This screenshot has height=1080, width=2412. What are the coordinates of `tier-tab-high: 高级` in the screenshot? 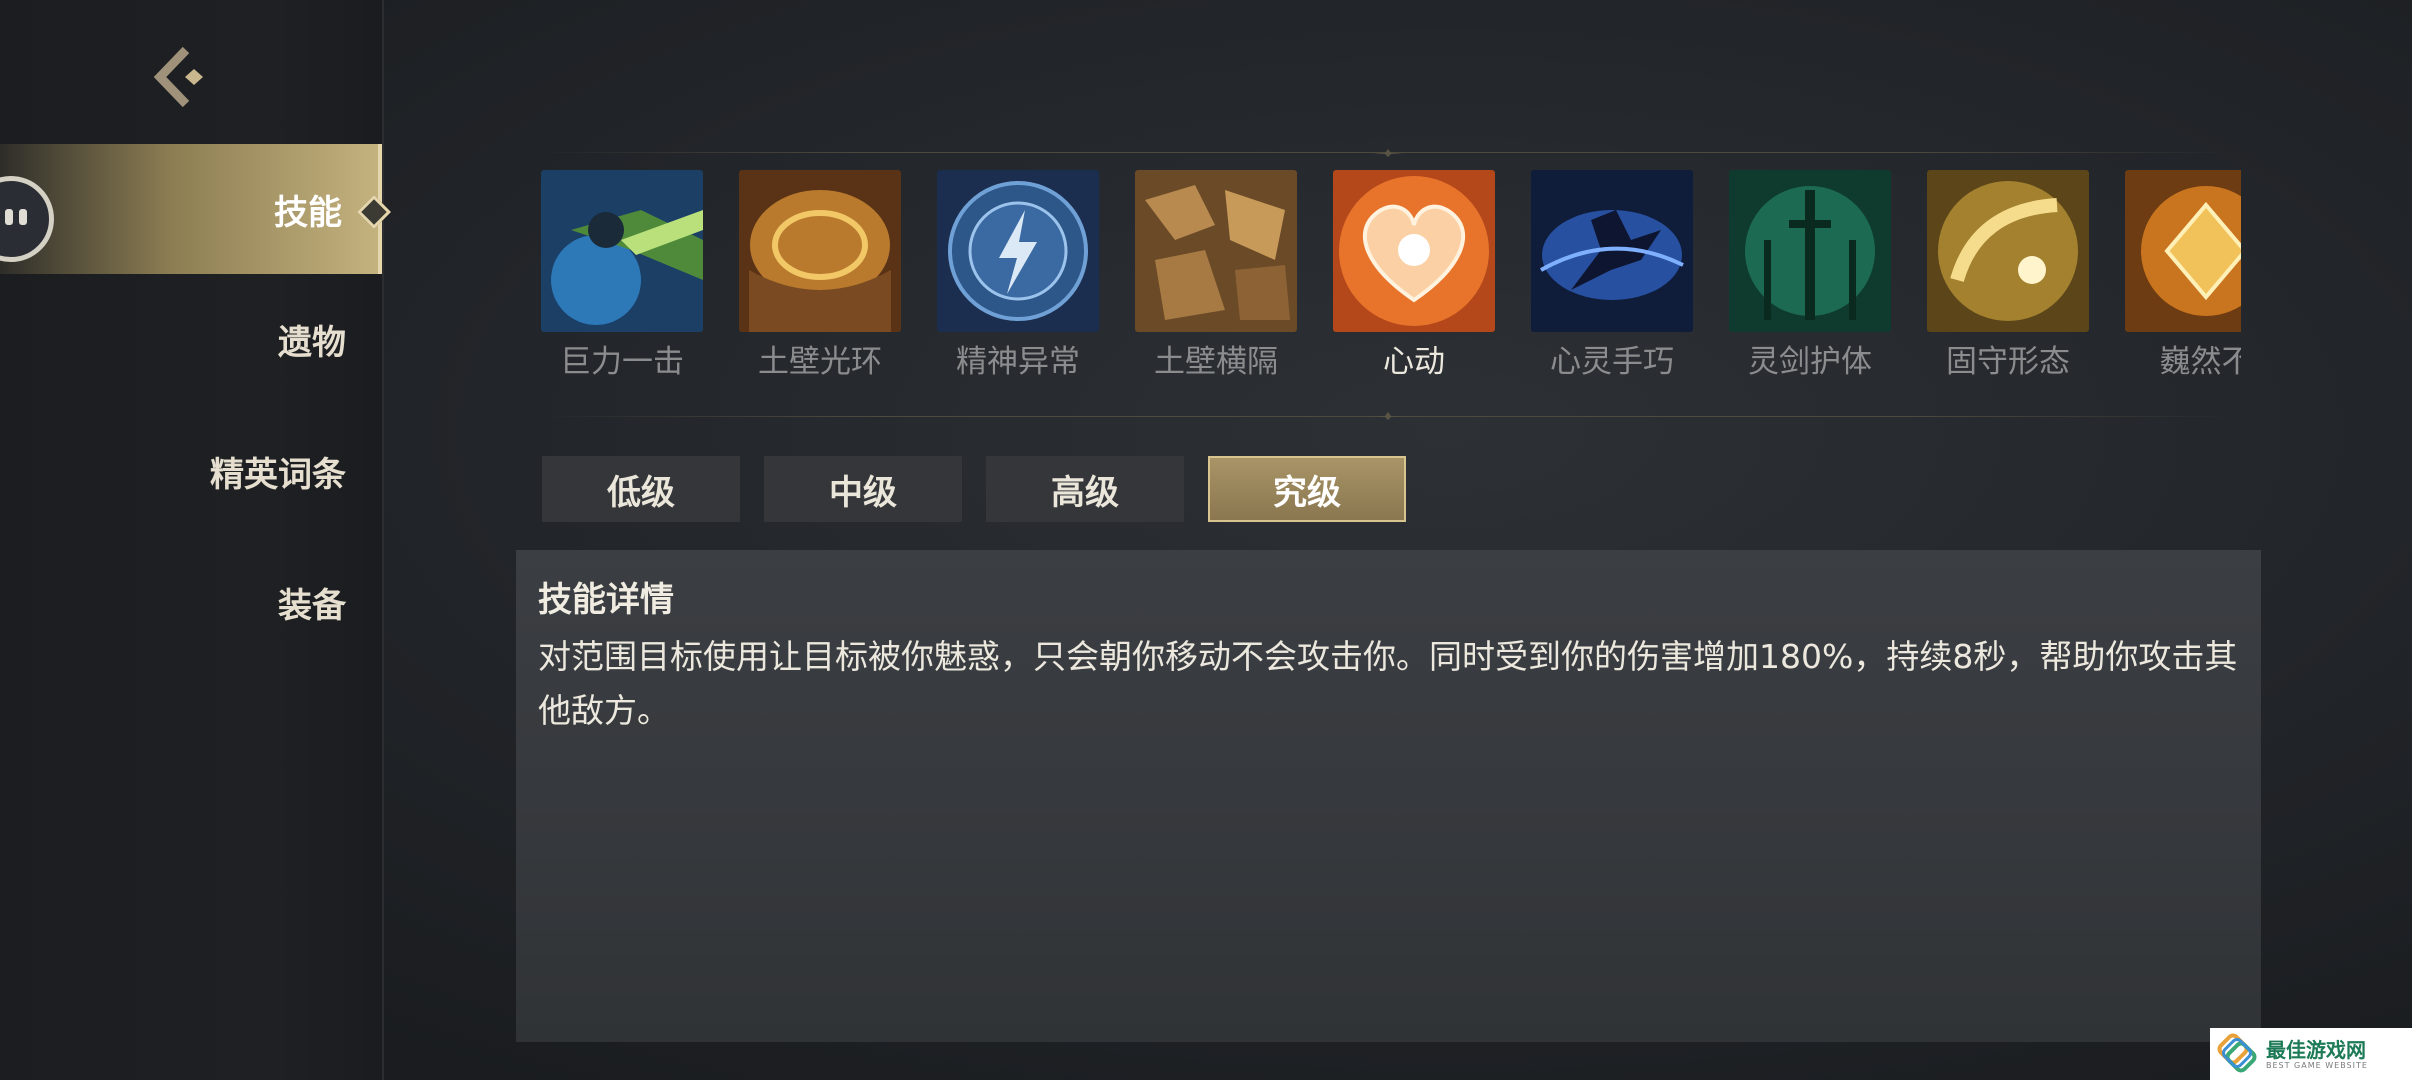 It's located at (1085, 489).